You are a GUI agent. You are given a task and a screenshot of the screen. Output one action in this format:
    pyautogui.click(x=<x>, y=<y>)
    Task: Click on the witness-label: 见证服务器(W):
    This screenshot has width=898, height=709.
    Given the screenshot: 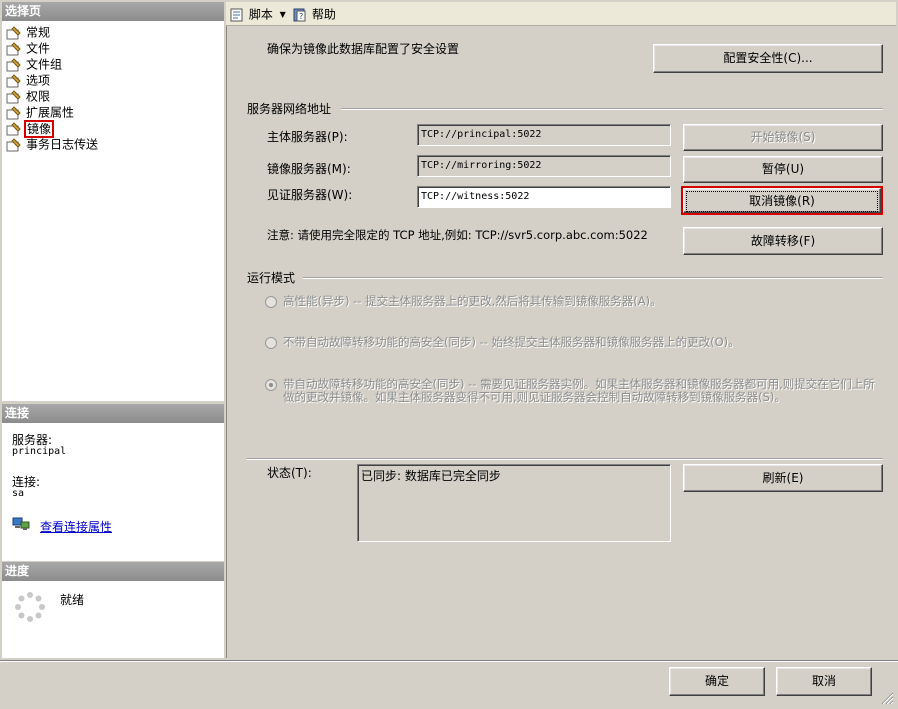 What is the action you would take?
    pyautogui.click(x=310, y=195)
    